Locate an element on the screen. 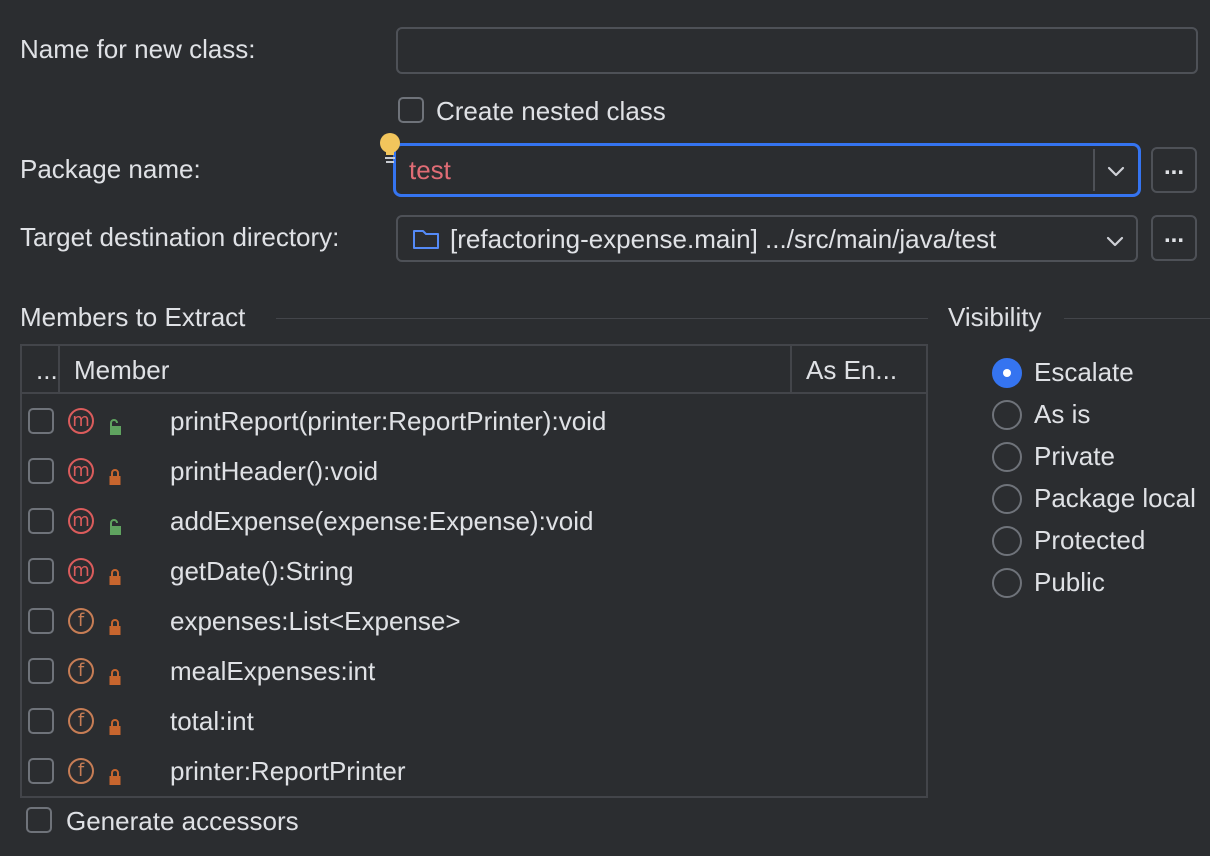 The height and width of the screenshot is (856, 1210). generate-accessors-checkbox is located at coordinates (39, 820).